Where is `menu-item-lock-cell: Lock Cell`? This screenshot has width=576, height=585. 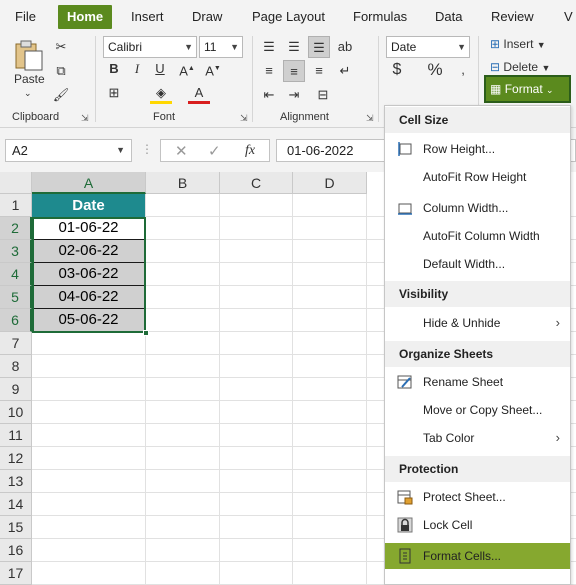
menu-item-lock-cell: Lock Cell is located at coordinates (477, 525).